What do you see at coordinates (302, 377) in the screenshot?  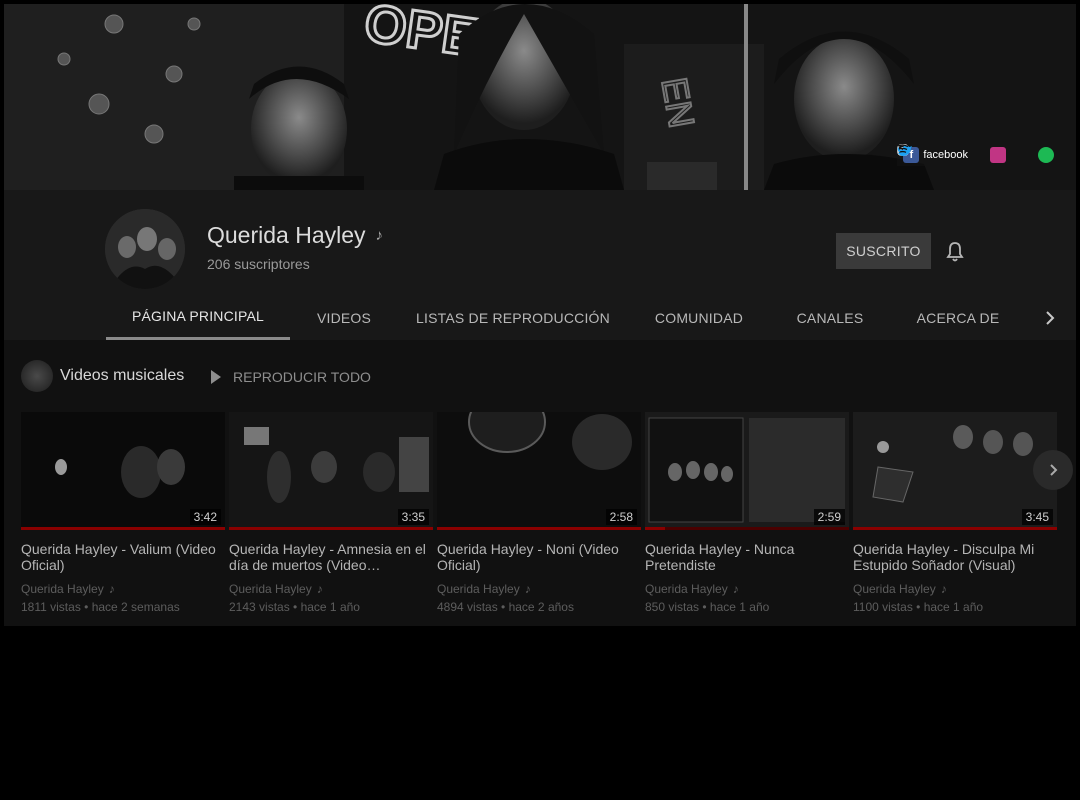 I see `play-all-label: REPRODUCIR TODO` at bounding box center [302, 377].